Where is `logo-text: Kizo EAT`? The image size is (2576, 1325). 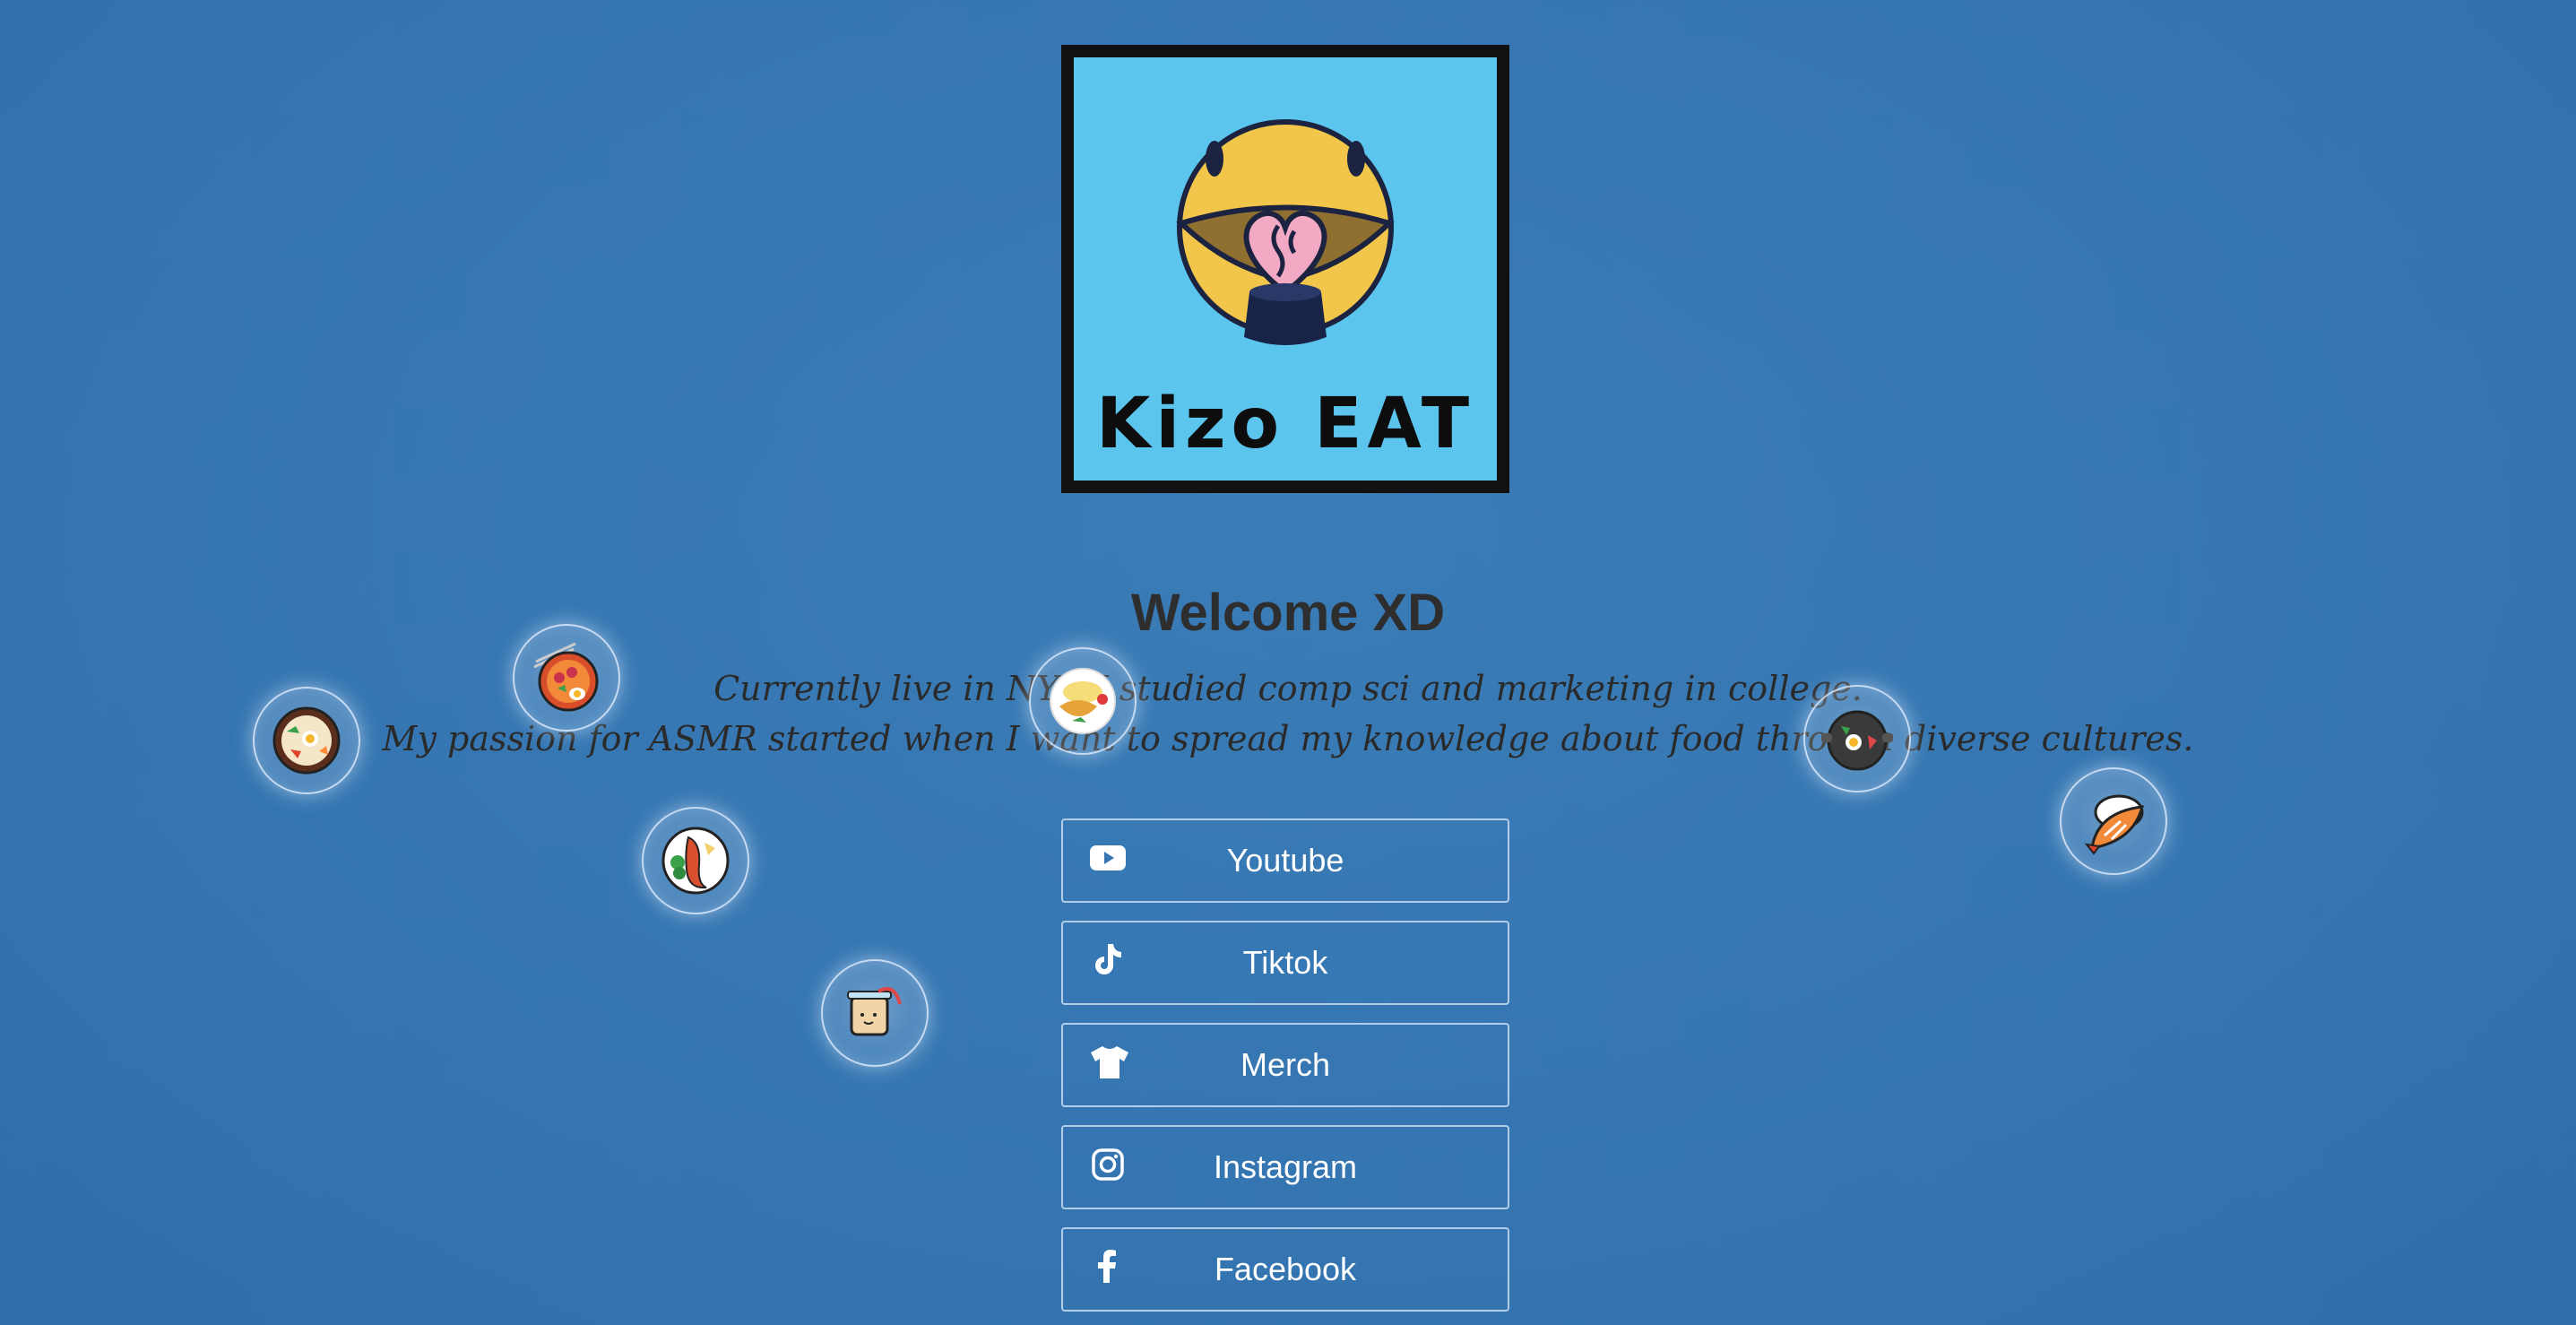 logo-text: Kizo EAT is located at coordinates (1285, 424).